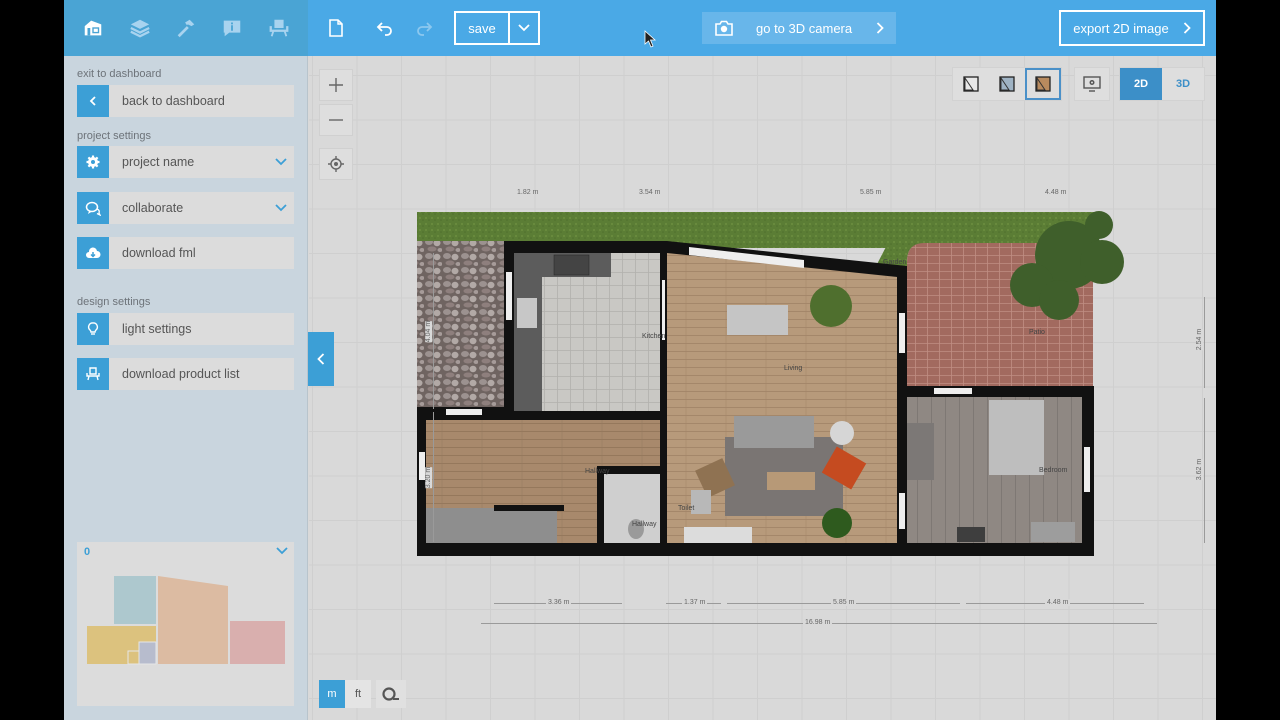 This screenshot has width=1280, height=720. I want to click on top-dim-2: 3.54 m, so click(650, 192).